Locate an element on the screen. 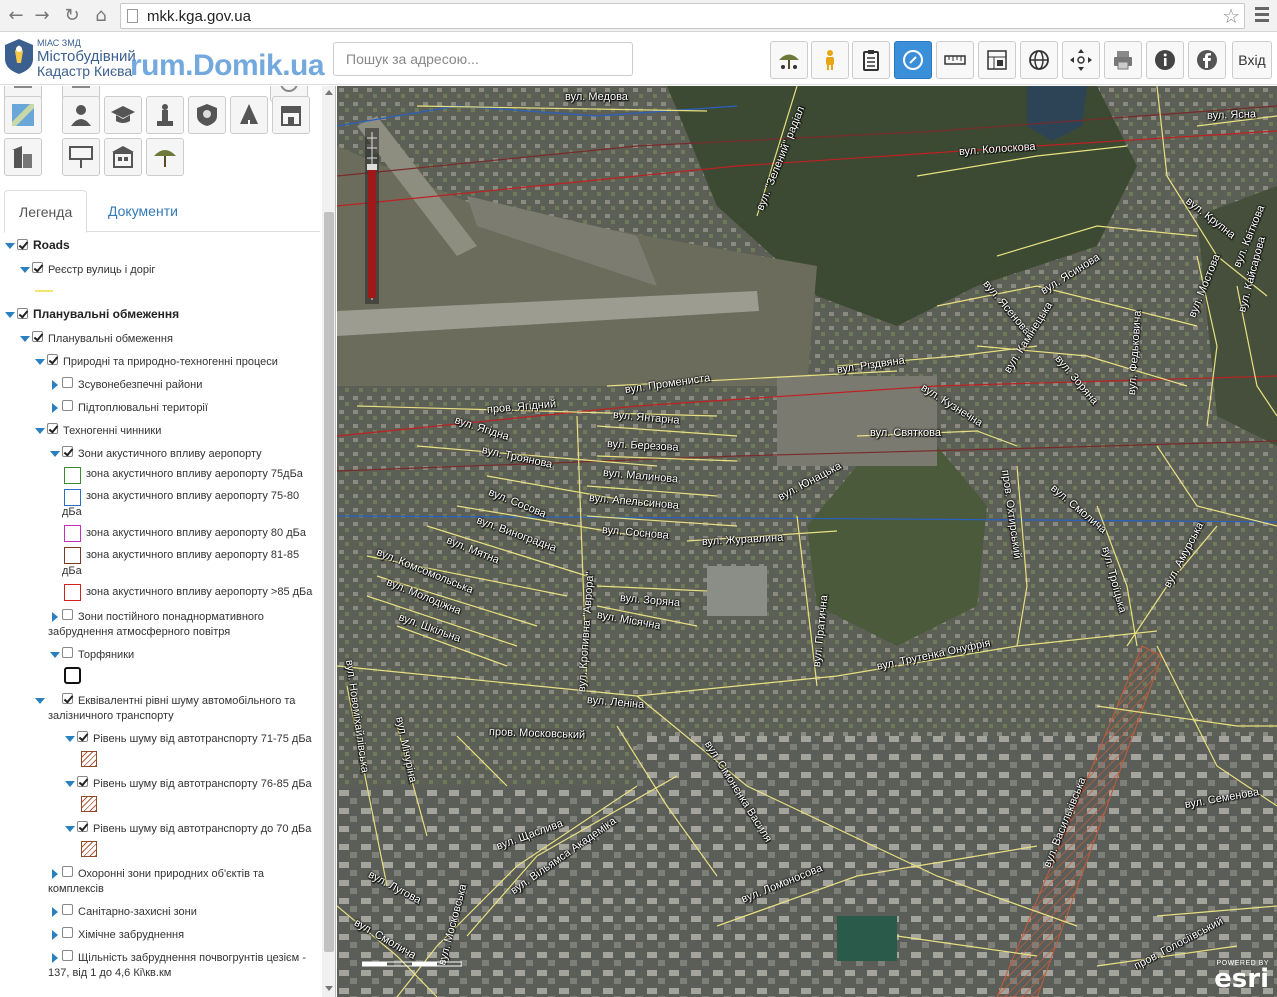 The height and width of the screenshot is (997, 1277). peat-checkbox is located at coordinates (67, 652).